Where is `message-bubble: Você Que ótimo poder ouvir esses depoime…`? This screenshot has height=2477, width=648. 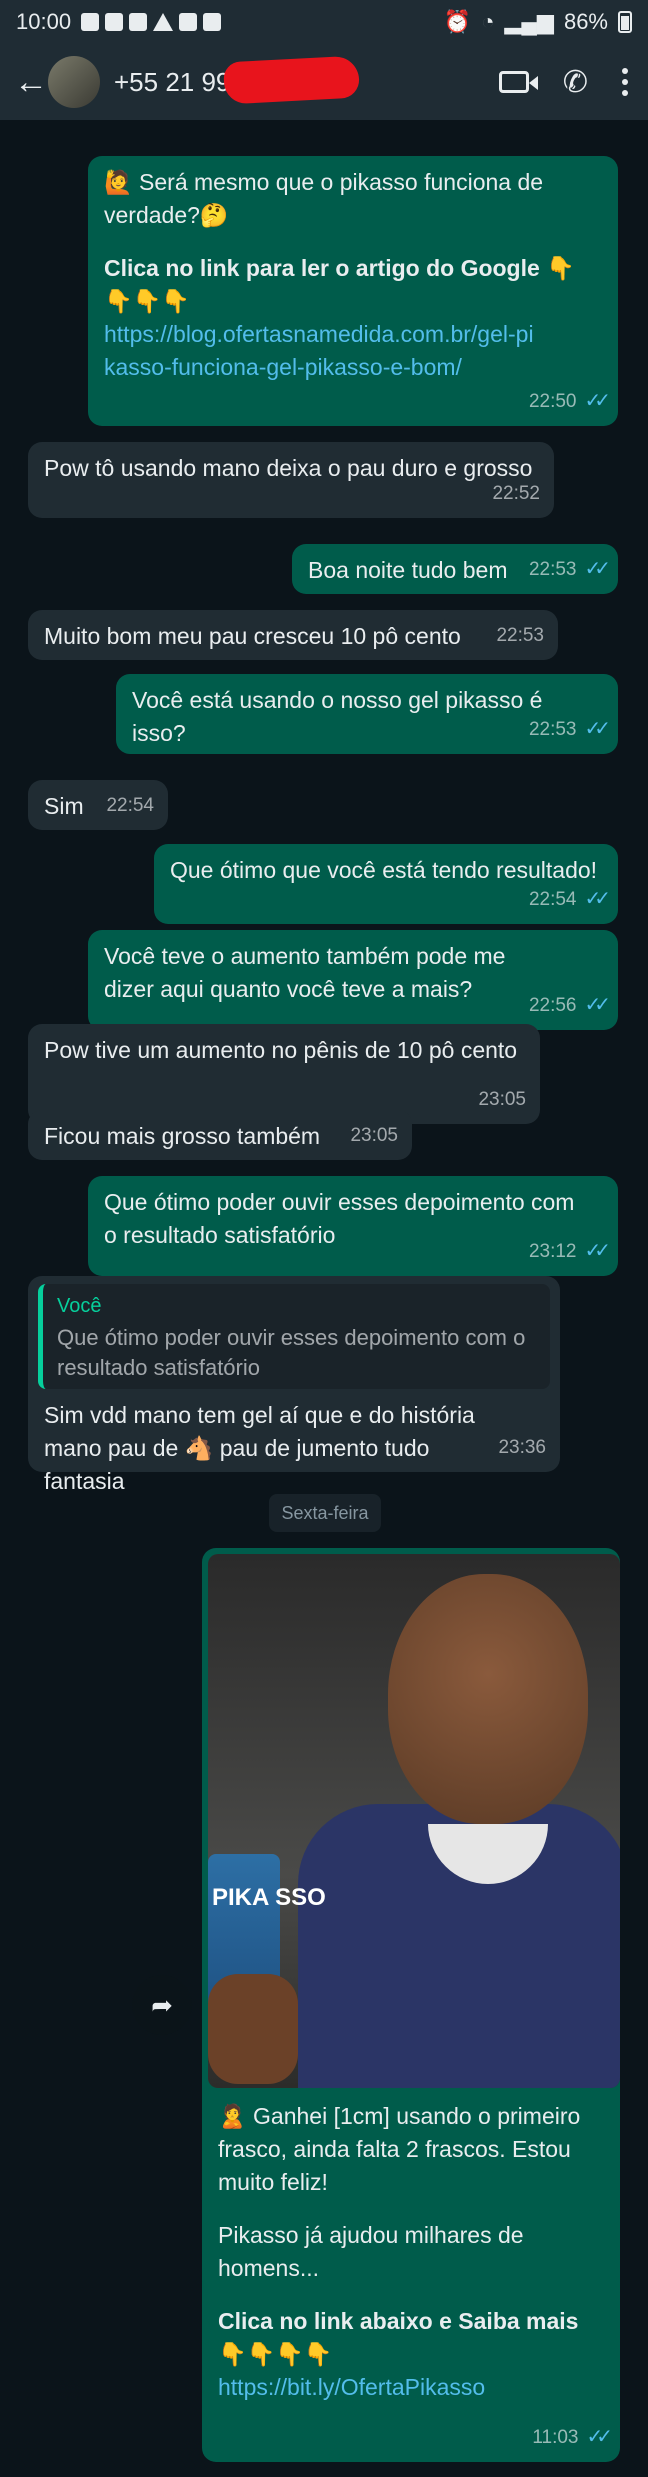 message-bubble: Você Que ótimo poder ouvir esses depoime… is located at coordinates (294, 1385).